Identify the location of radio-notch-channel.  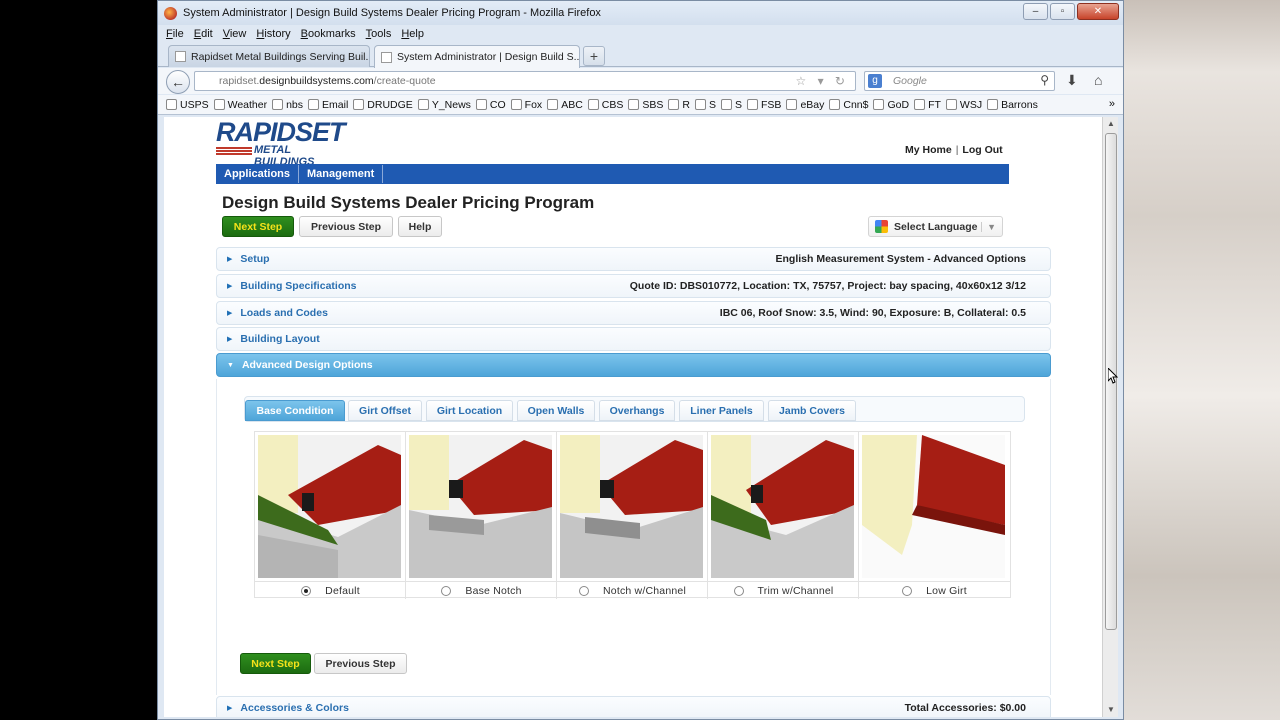
(584, 590).